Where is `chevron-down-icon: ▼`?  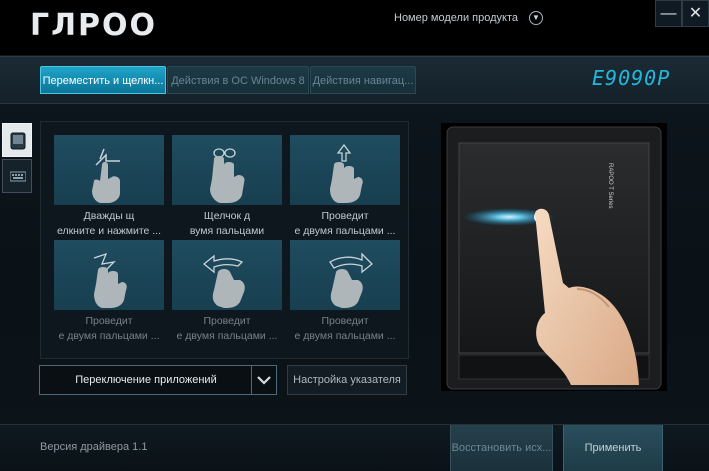 chevron-down-icon: ▼ is located at coordinates (536, 18).